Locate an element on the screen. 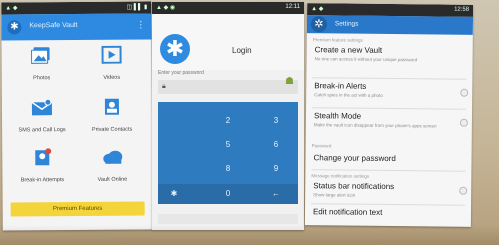 The width and height of the screenshot is (499, 245). password-prompt: Enter your password is located at coordinates (181, 73).